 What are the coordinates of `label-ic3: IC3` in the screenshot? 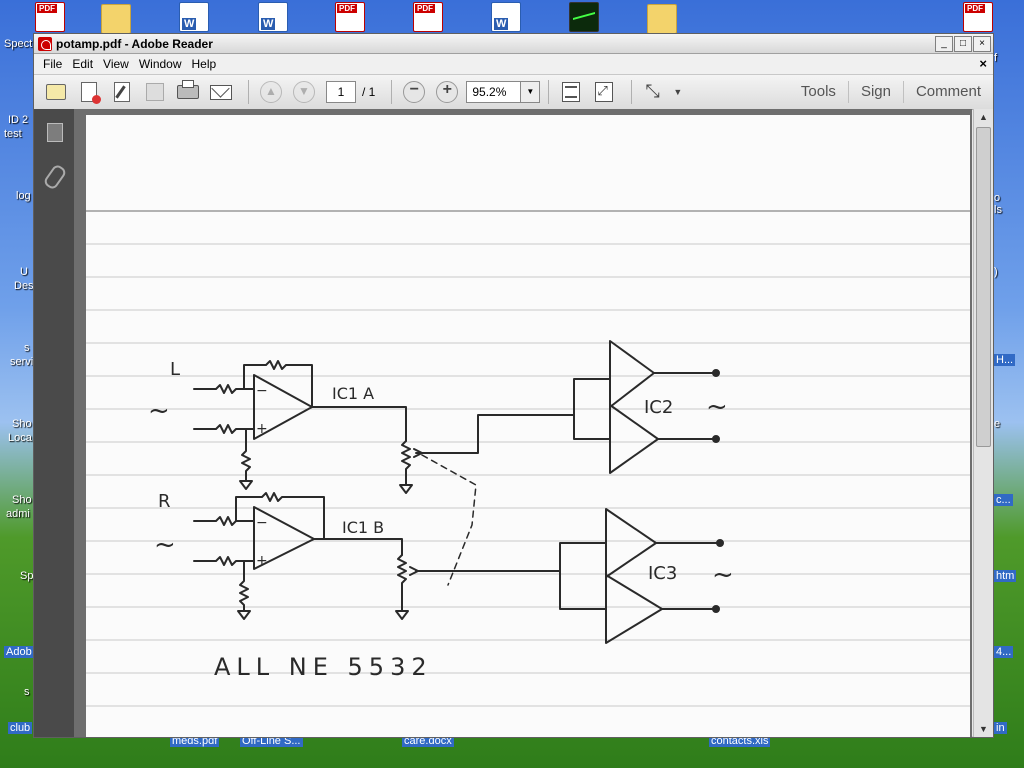 It's located at (662, 573).